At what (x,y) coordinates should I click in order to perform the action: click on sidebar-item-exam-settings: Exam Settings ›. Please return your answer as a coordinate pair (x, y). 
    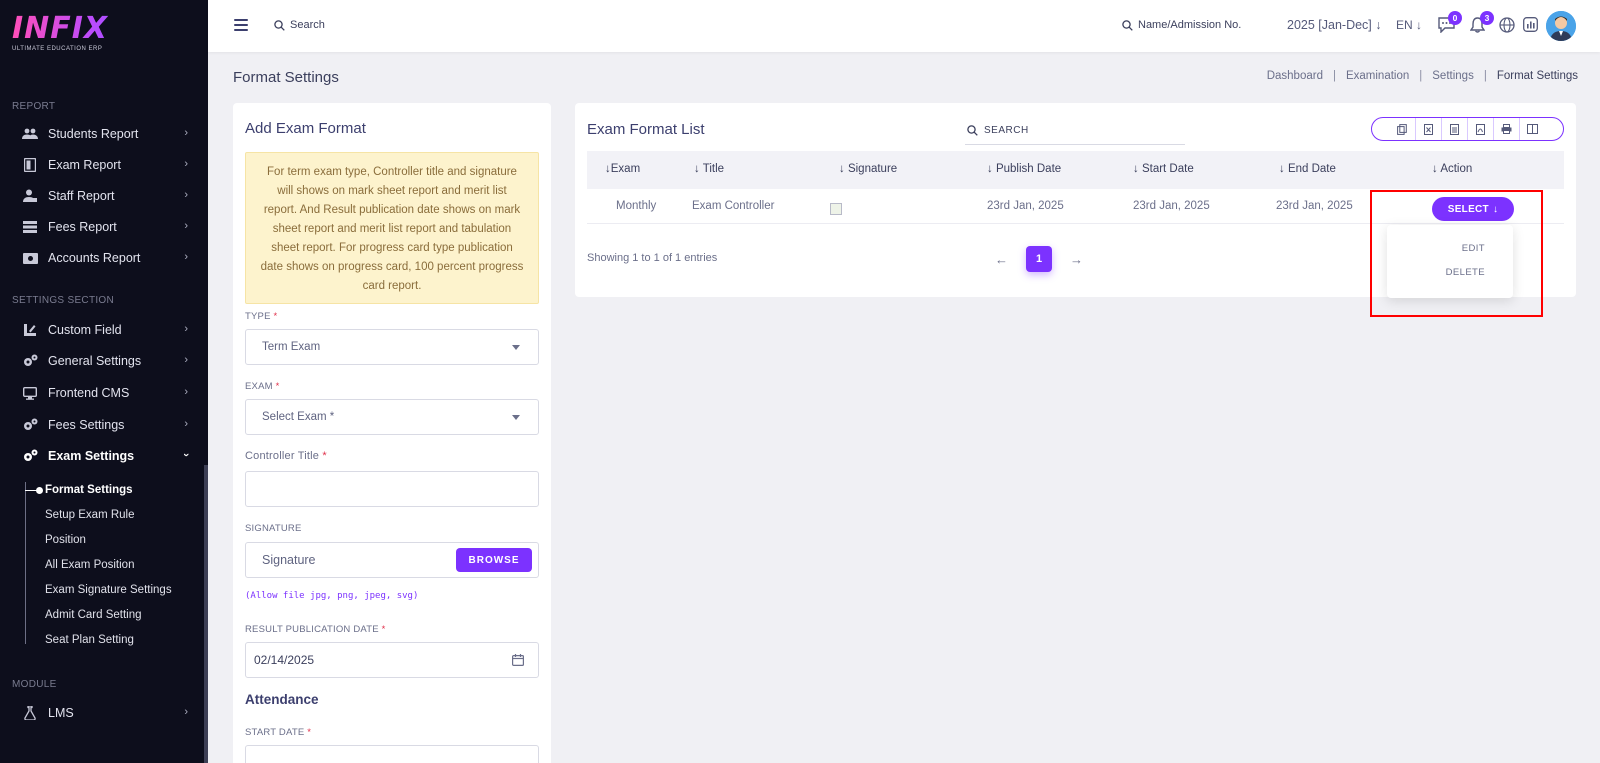
    Looking at the image, I should click on (102, 456).